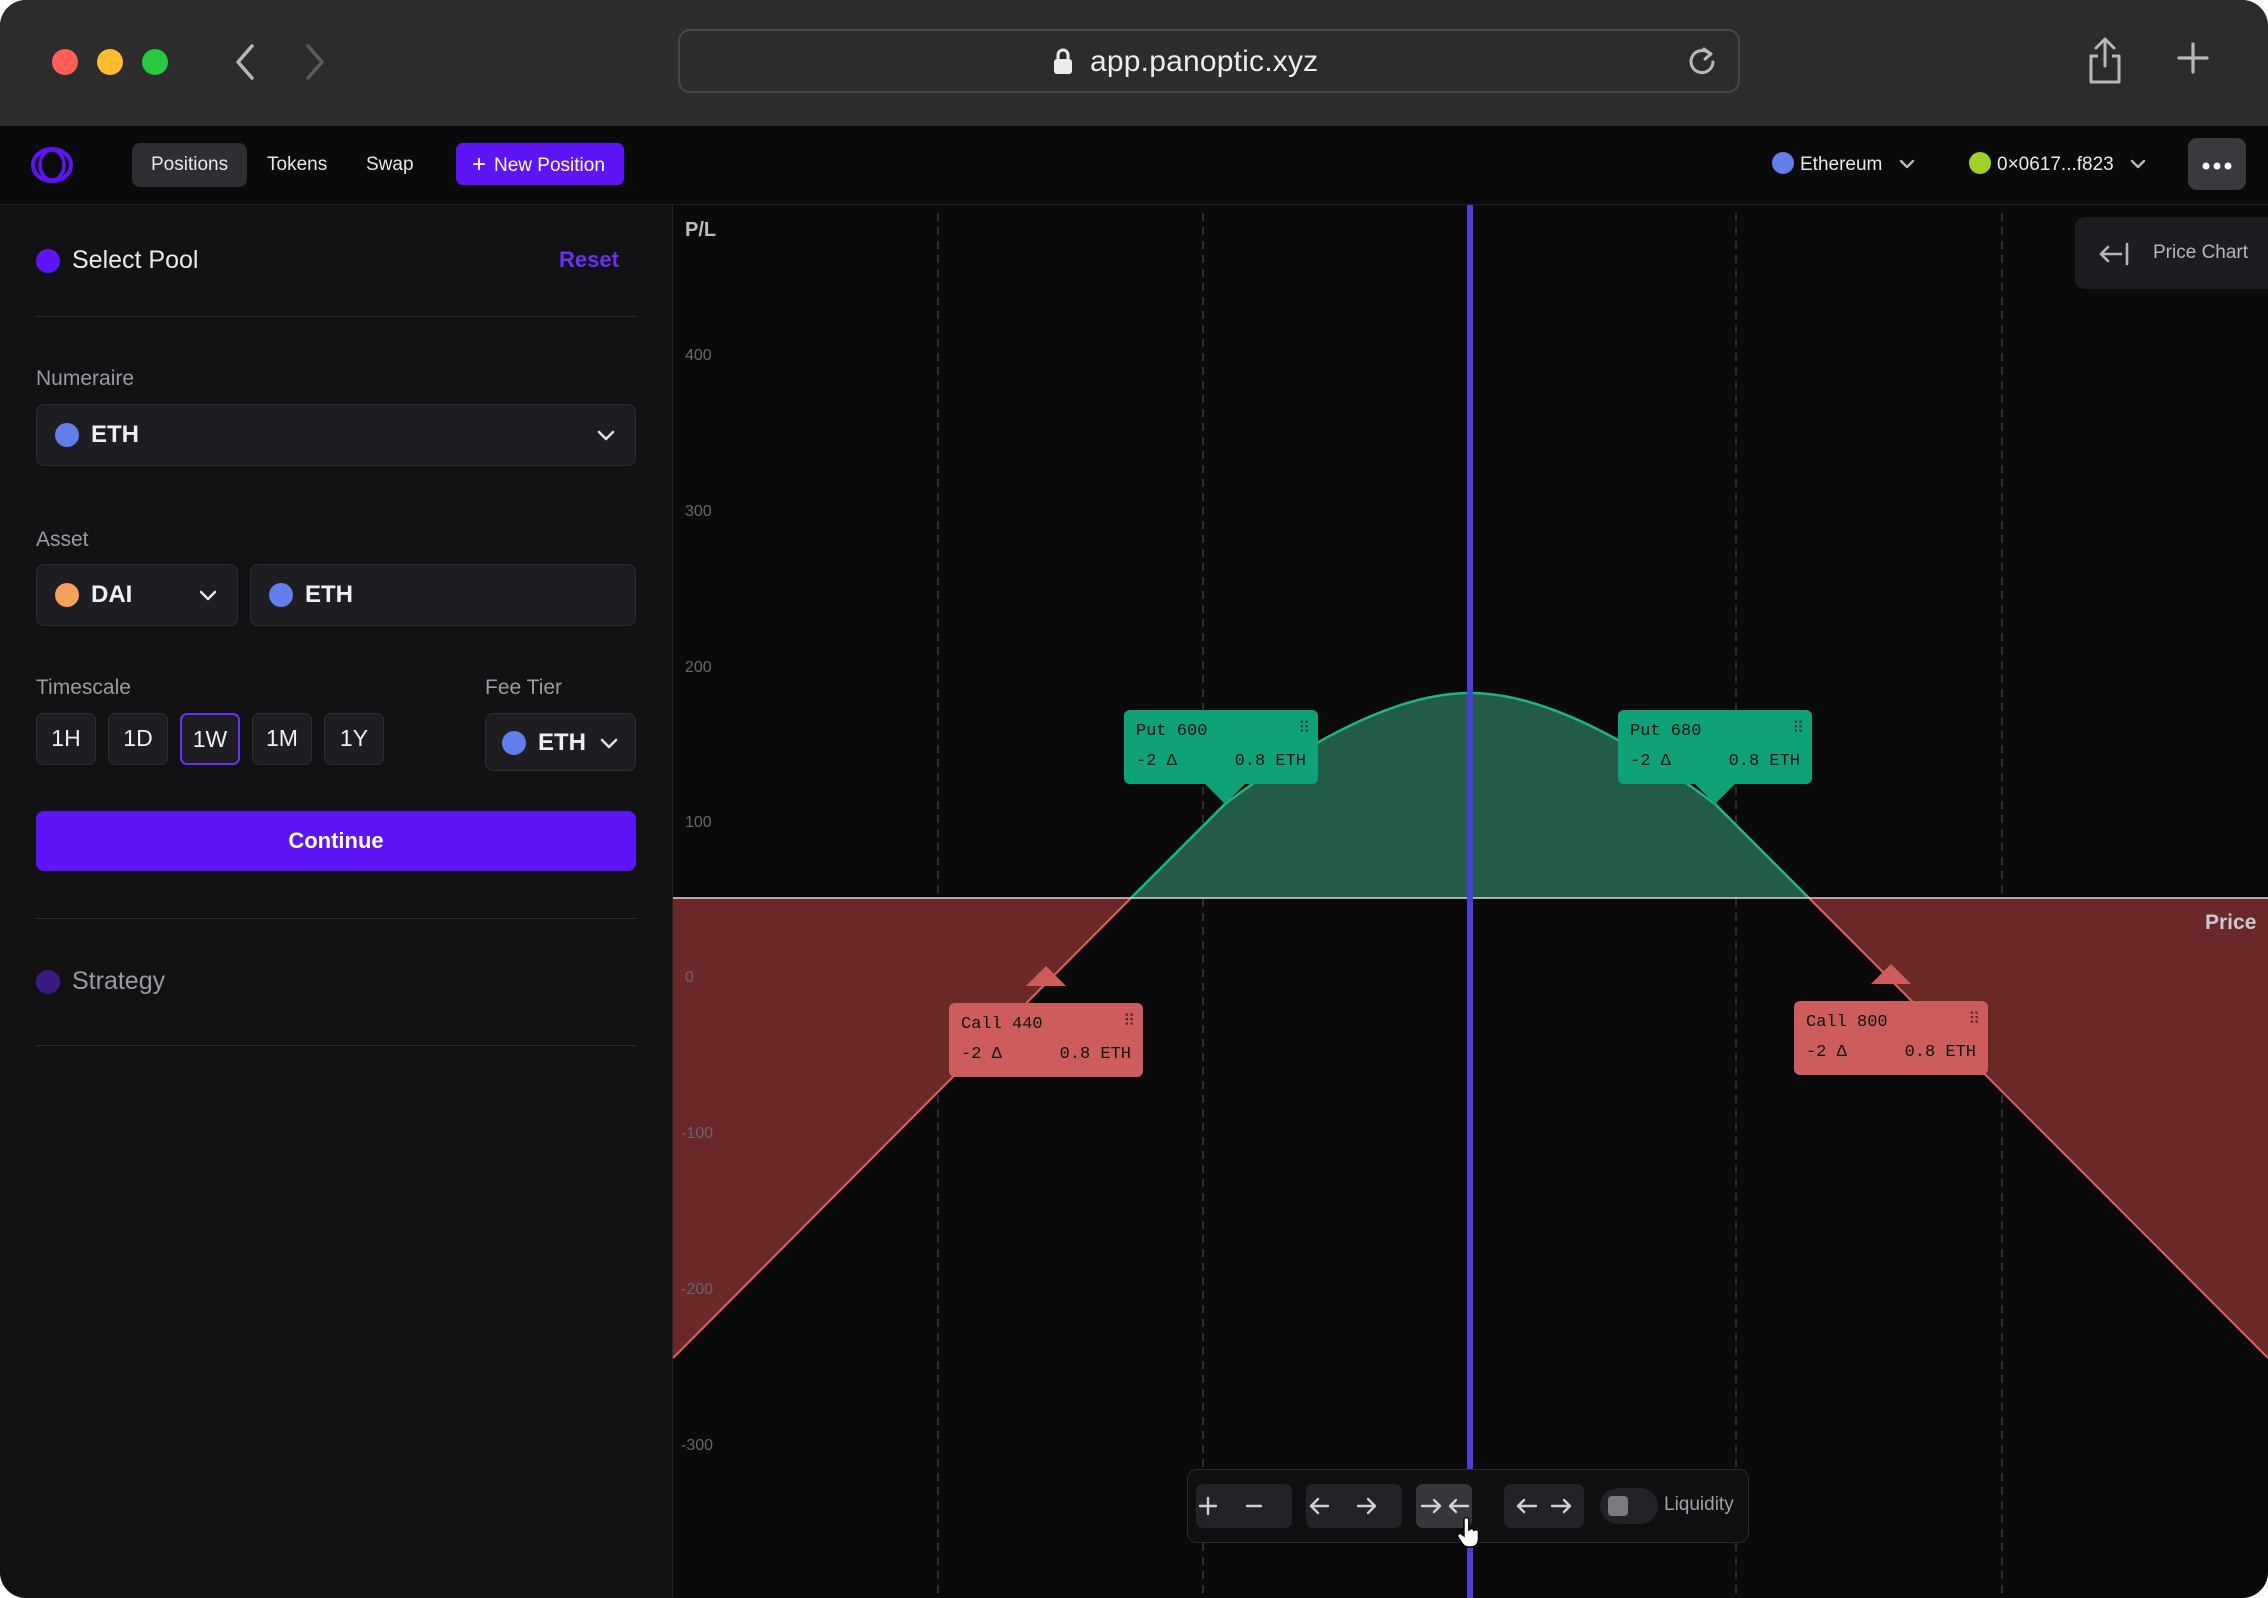 The width and height of the screenshot is (2268, 1598). I want to click on new-position-button: + New Position, so click(540, 164).